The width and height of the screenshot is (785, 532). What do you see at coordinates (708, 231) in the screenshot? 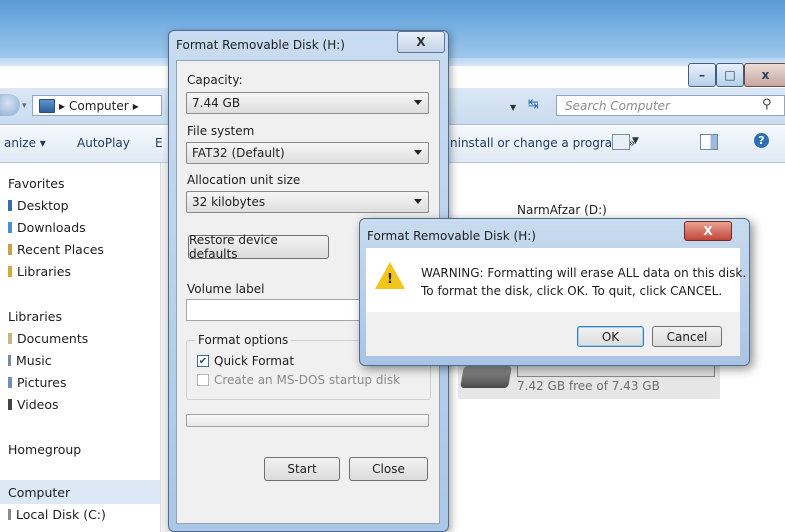
I see `warning-dialog-close-button: X` at bounding box center [708, 231].